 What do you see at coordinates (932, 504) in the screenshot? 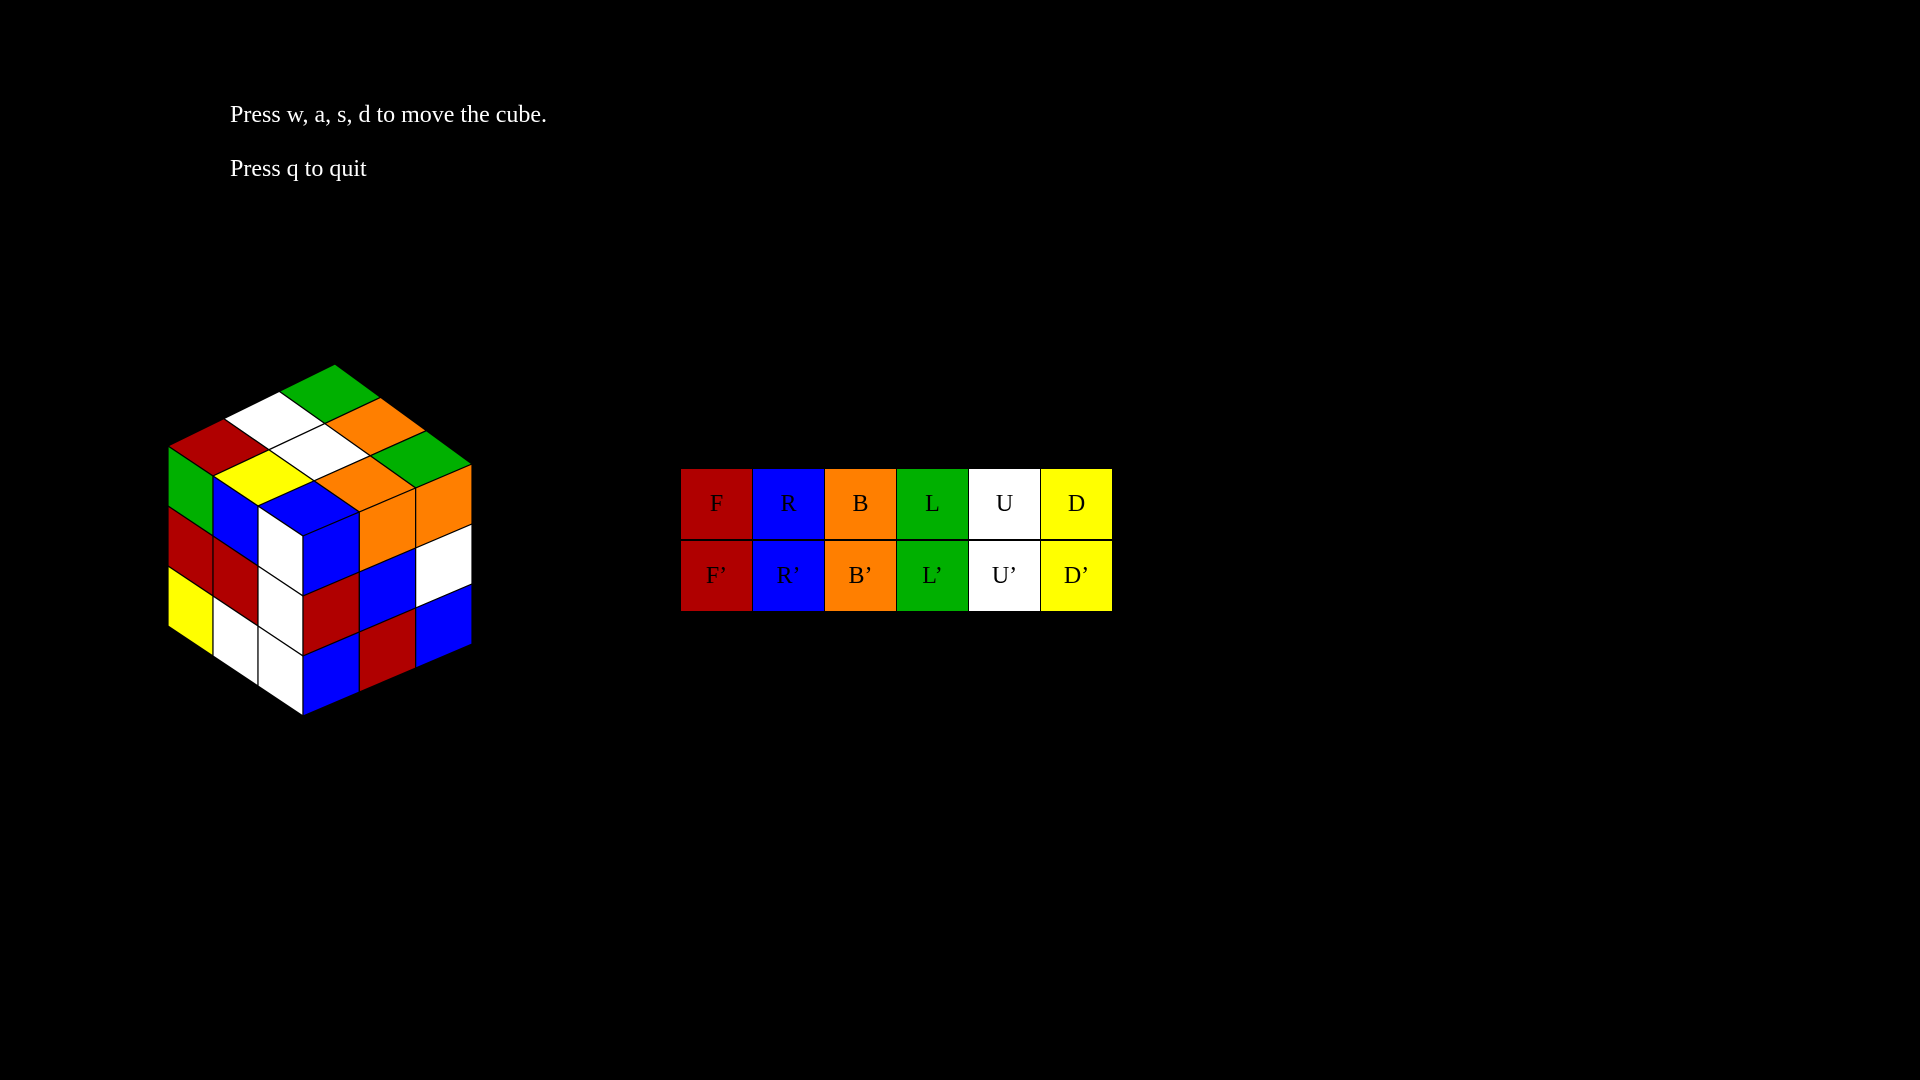
I see `move-button-l: L` at bounding box center [932, 504].